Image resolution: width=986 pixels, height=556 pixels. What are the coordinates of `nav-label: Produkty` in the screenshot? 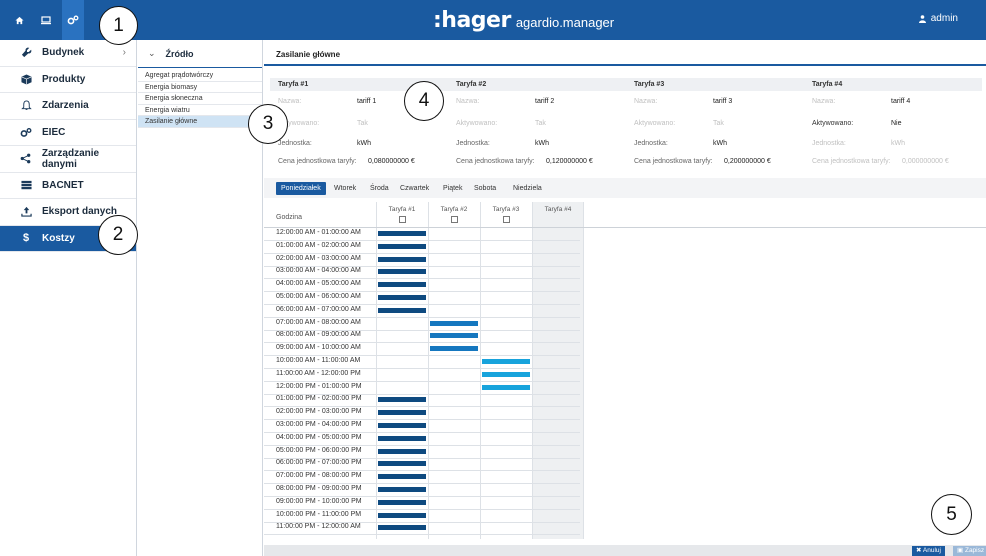 It's located at (64, 79).